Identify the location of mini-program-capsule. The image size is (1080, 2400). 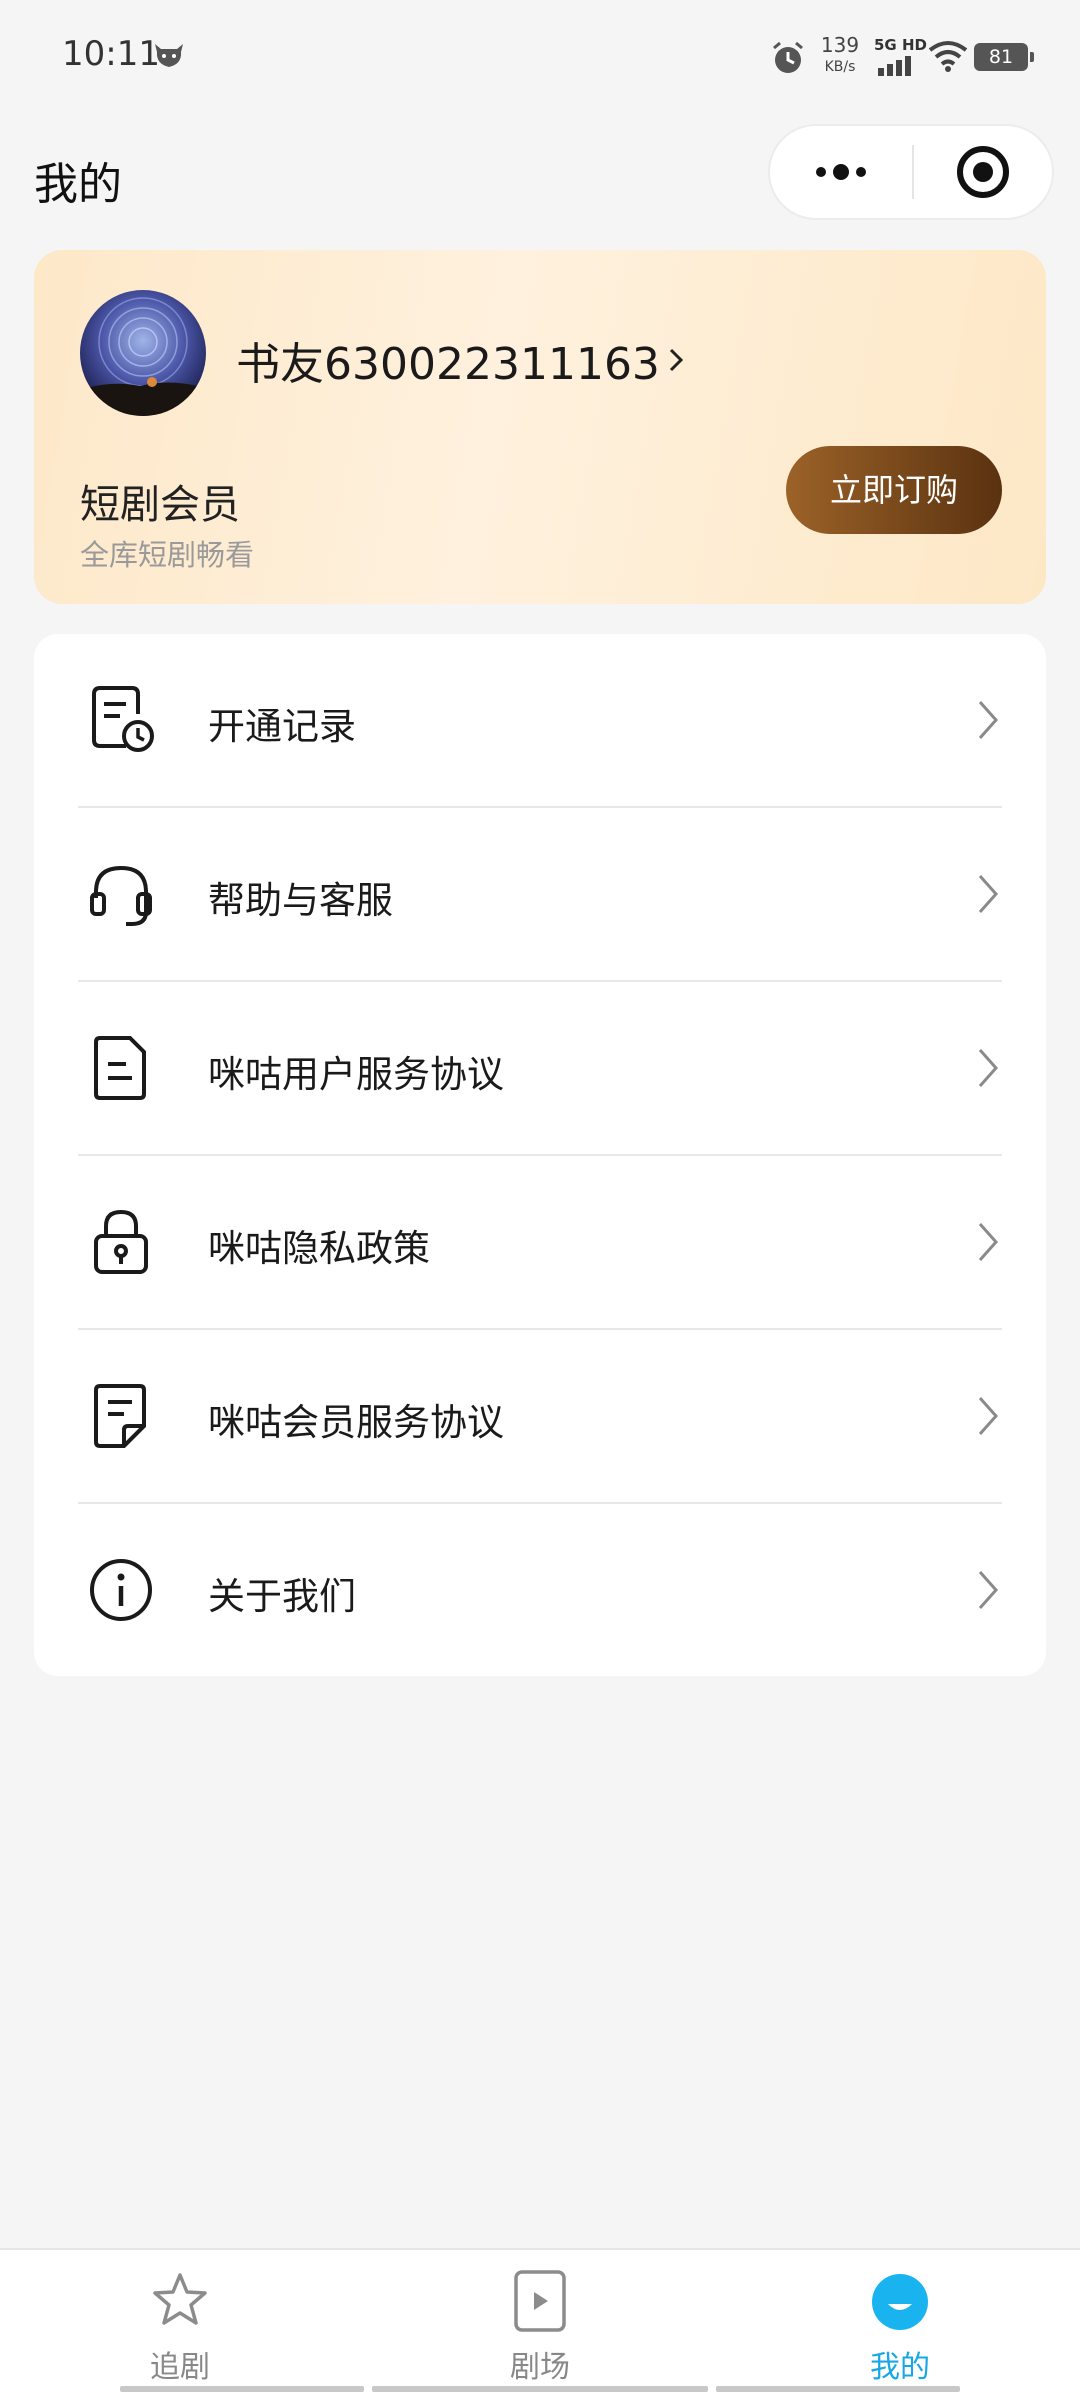
(911, 172).